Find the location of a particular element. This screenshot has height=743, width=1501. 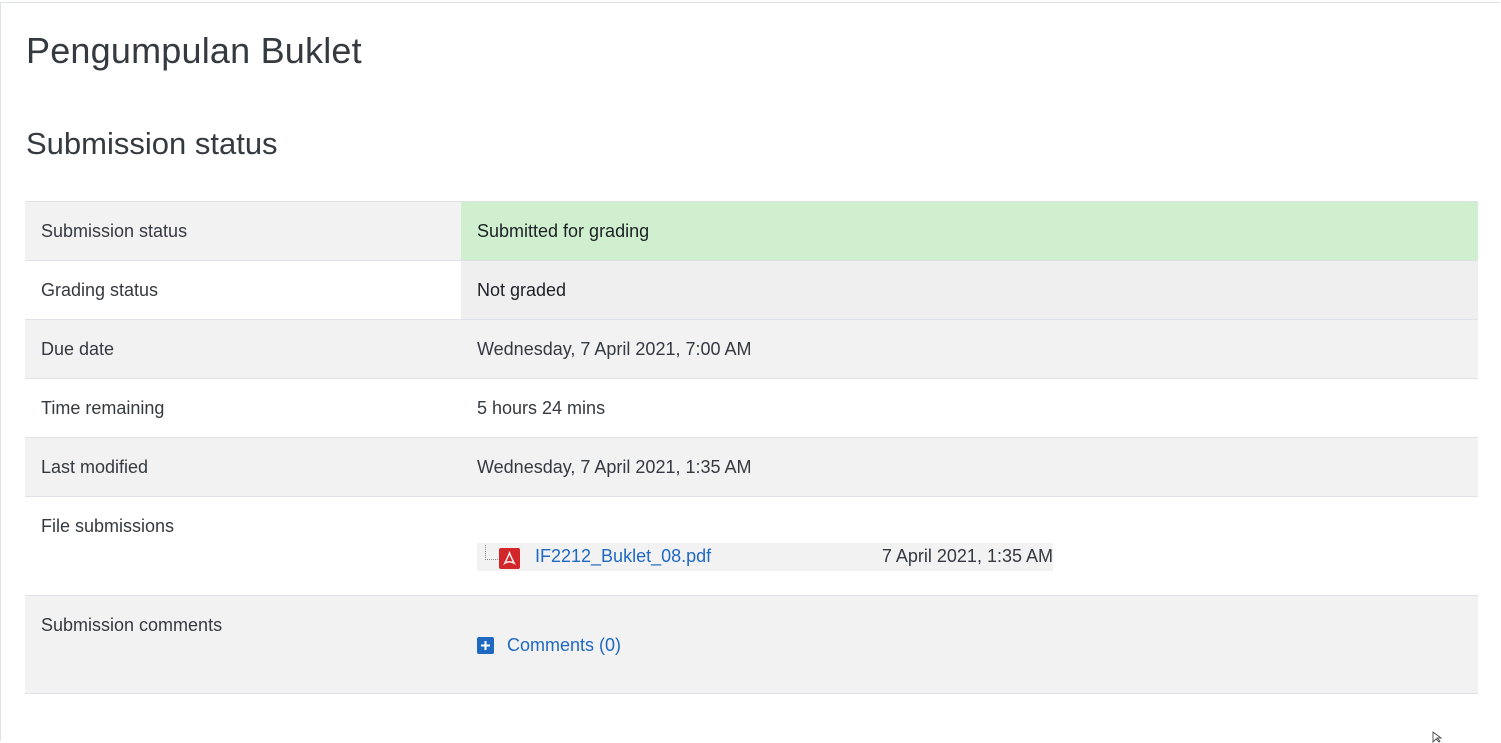

page-title: Pengumpulan Buklet is located at coordinates (194, 50).